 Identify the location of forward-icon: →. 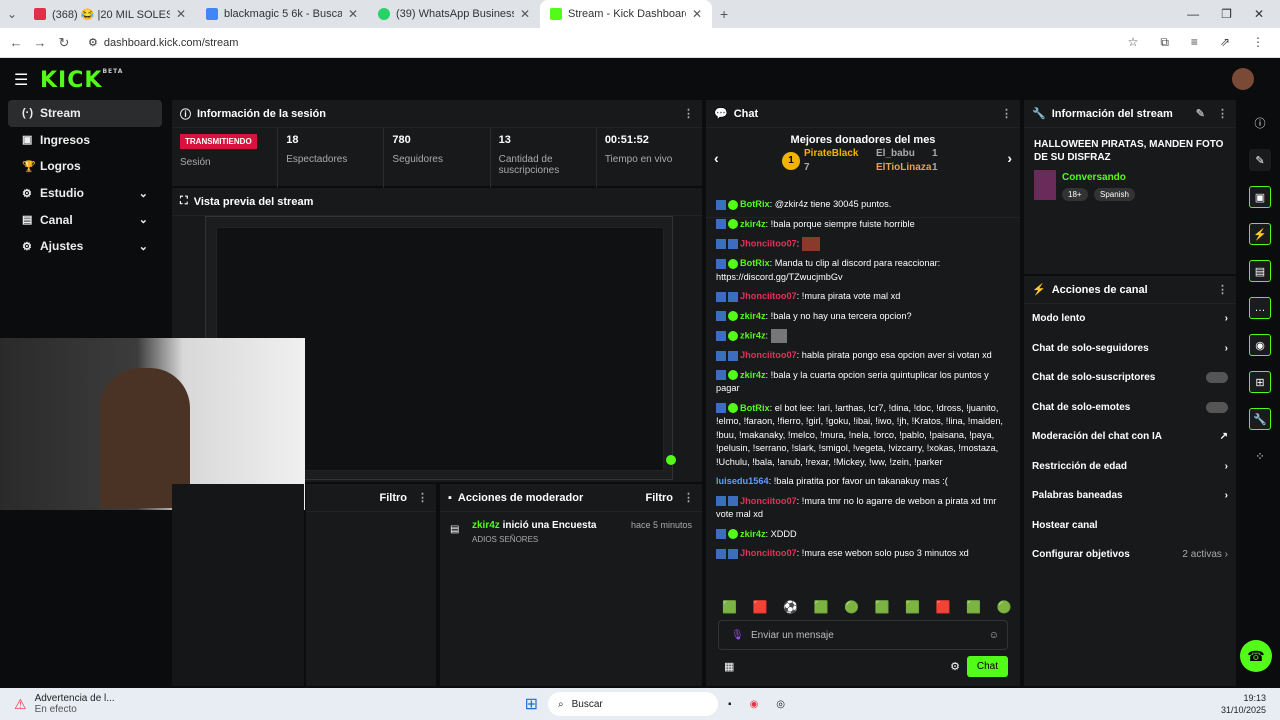
(40, 42).